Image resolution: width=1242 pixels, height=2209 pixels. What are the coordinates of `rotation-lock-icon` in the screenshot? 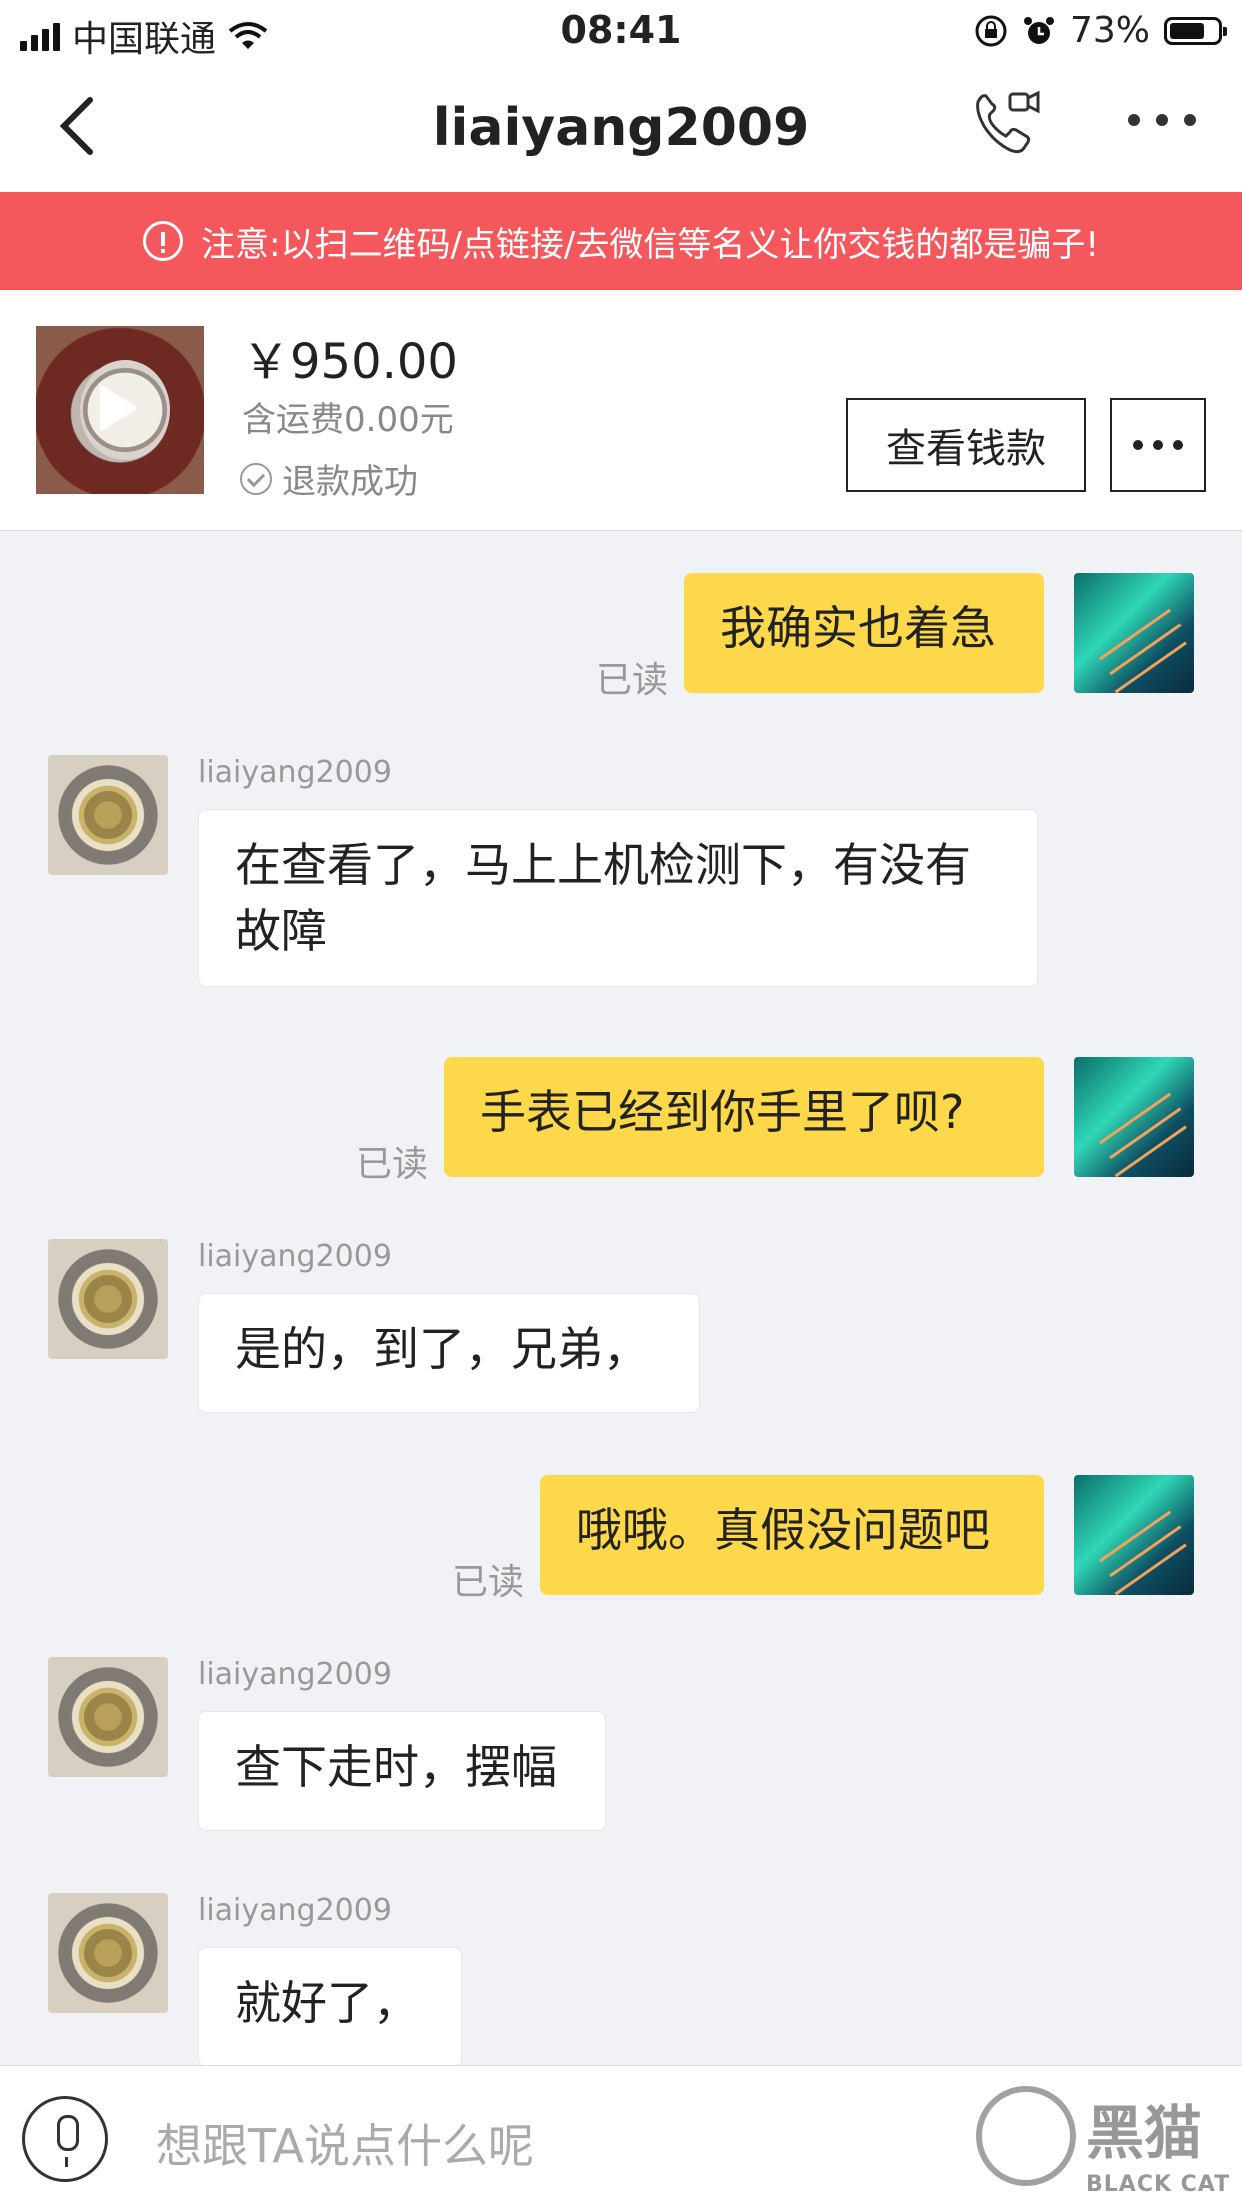 It's located at (991, 30).